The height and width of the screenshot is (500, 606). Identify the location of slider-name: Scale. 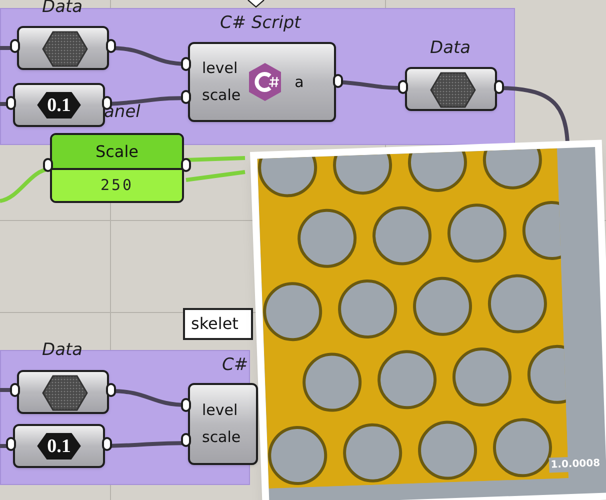
(117, 152).